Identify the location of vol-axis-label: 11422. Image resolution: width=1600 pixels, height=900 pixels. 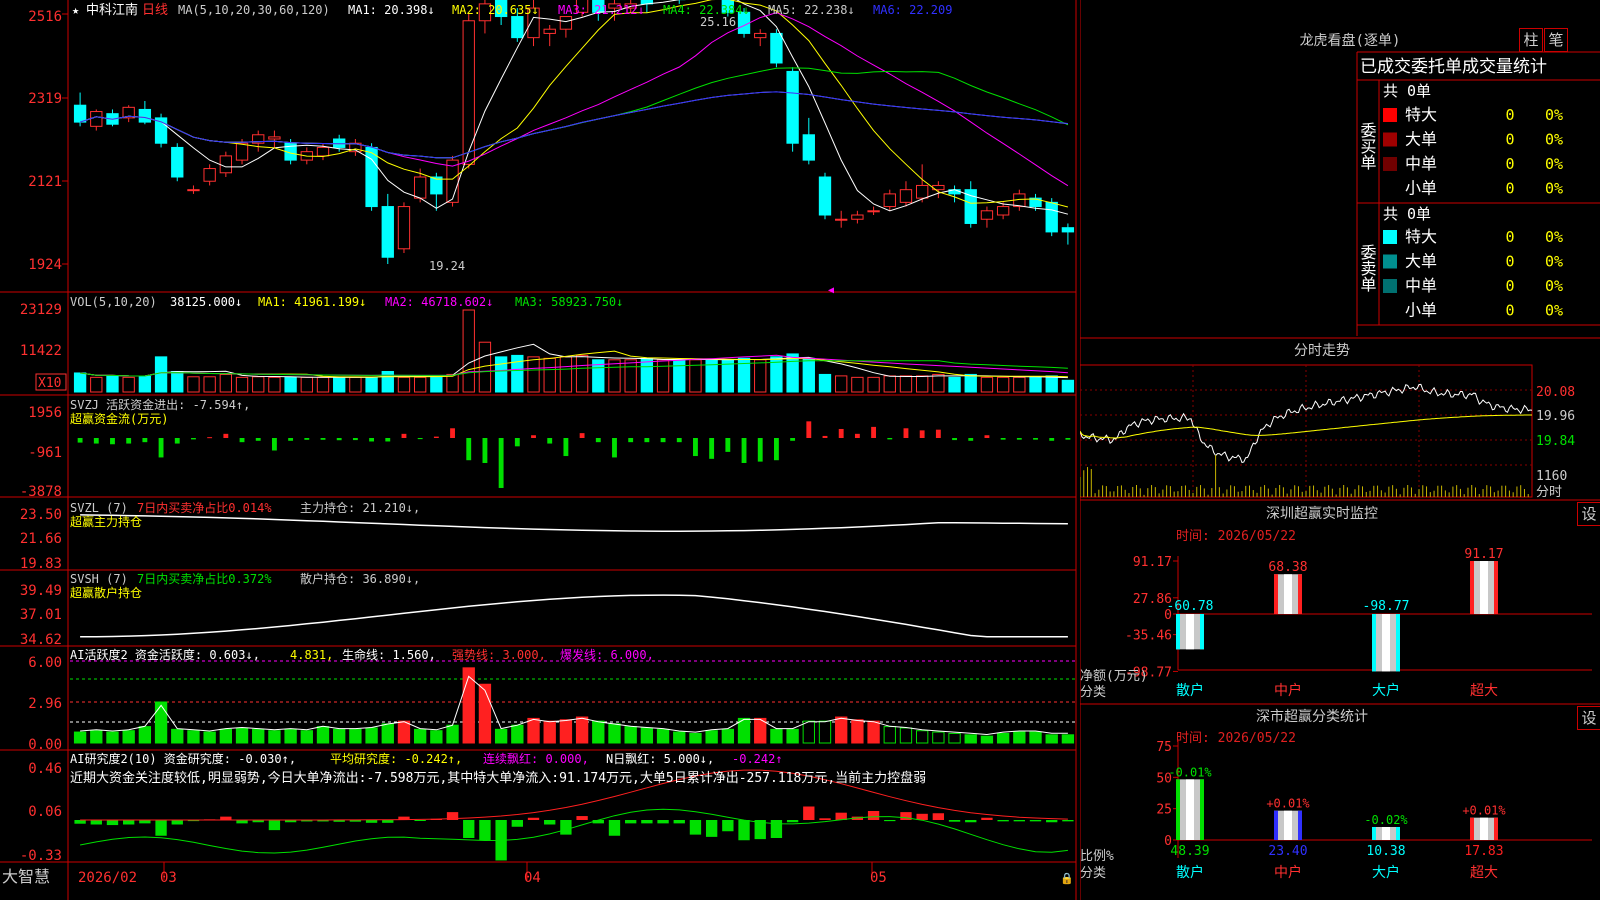
(41, 351).